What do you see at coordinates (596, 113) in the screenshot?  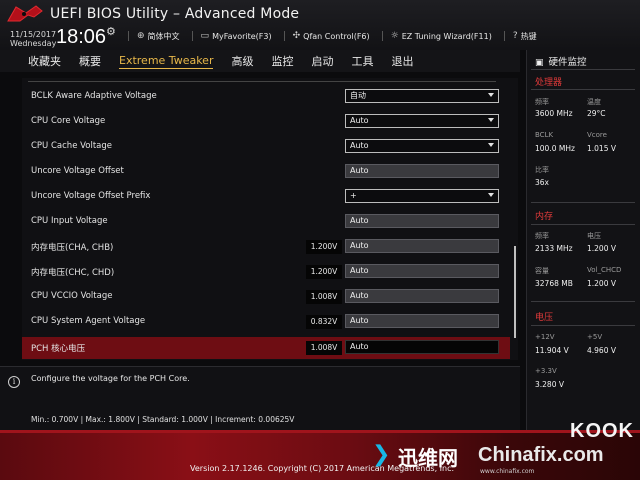 I see `cpu-temperature-value: 29°C` at bounding box center [596, 113].